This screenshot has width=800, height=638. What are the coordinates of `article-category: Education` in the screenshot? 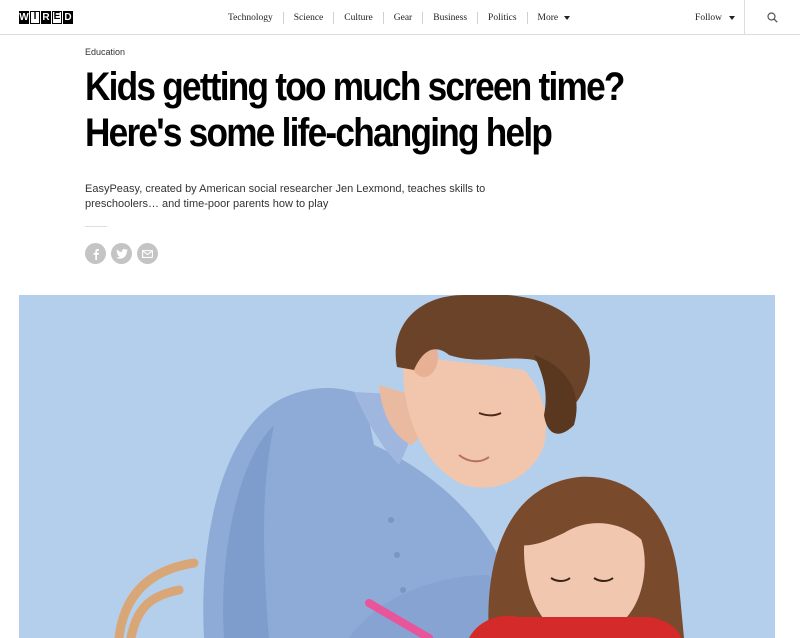 It's located at (105, 52).